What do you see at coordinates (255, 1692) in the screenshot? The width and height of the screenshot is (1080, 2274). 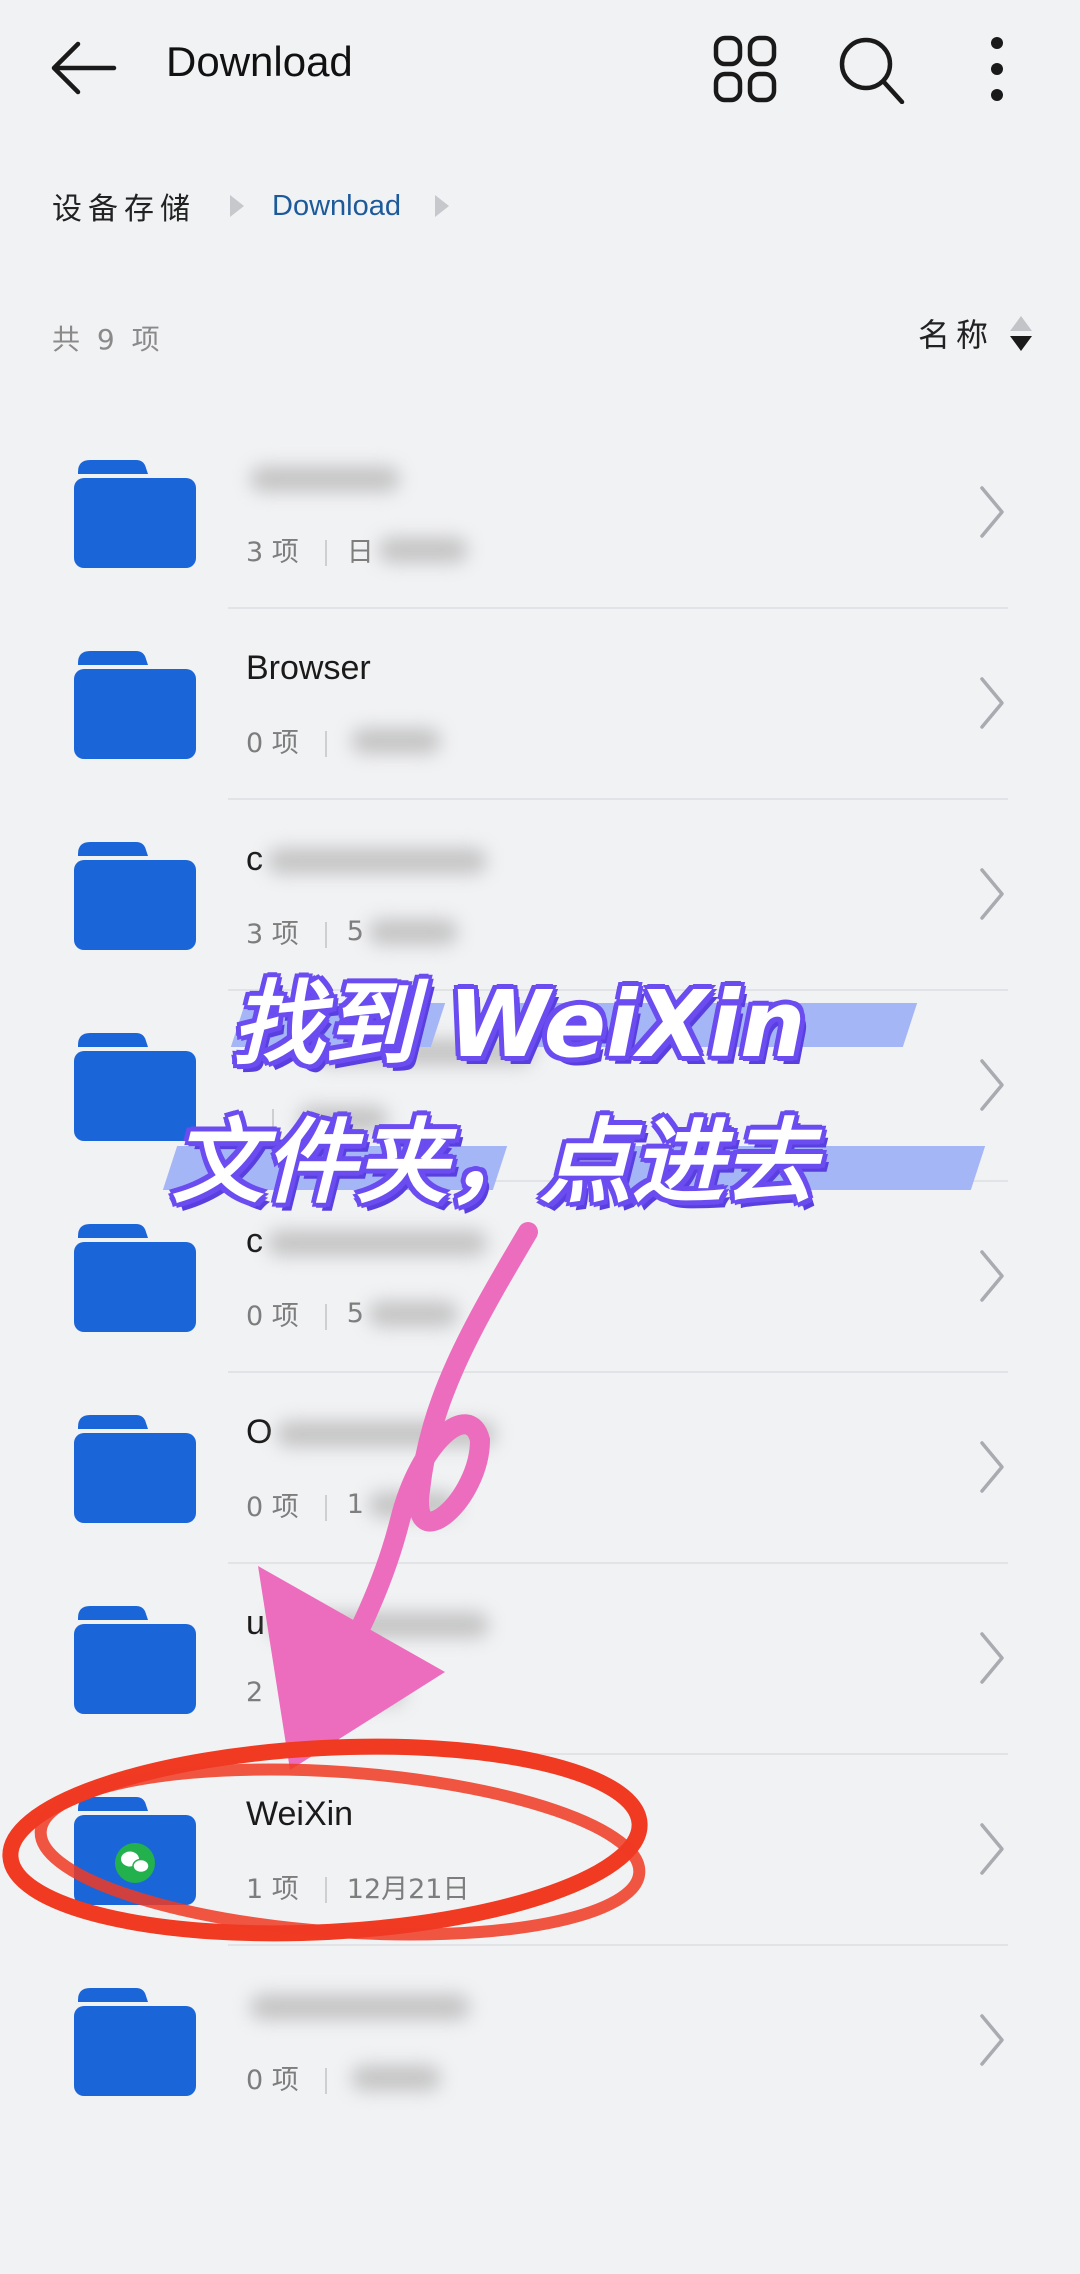 I see `item-count: 2` at bounding box center [255, 1692].